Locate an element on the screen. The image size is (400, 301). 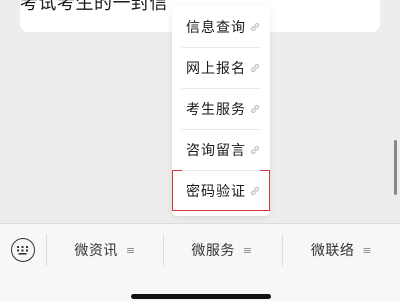
menu-item-candidate-services: 考生服务 is located at coordinates (221, 108).